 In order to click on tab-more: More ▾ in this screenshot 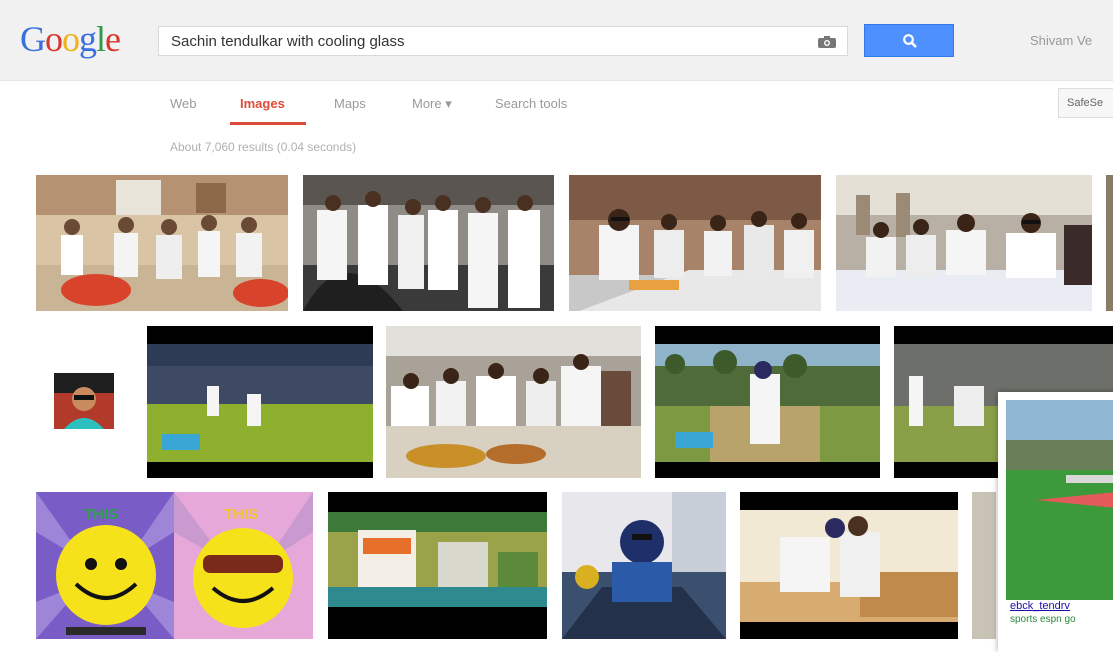, I will do `click(432, 104)`.